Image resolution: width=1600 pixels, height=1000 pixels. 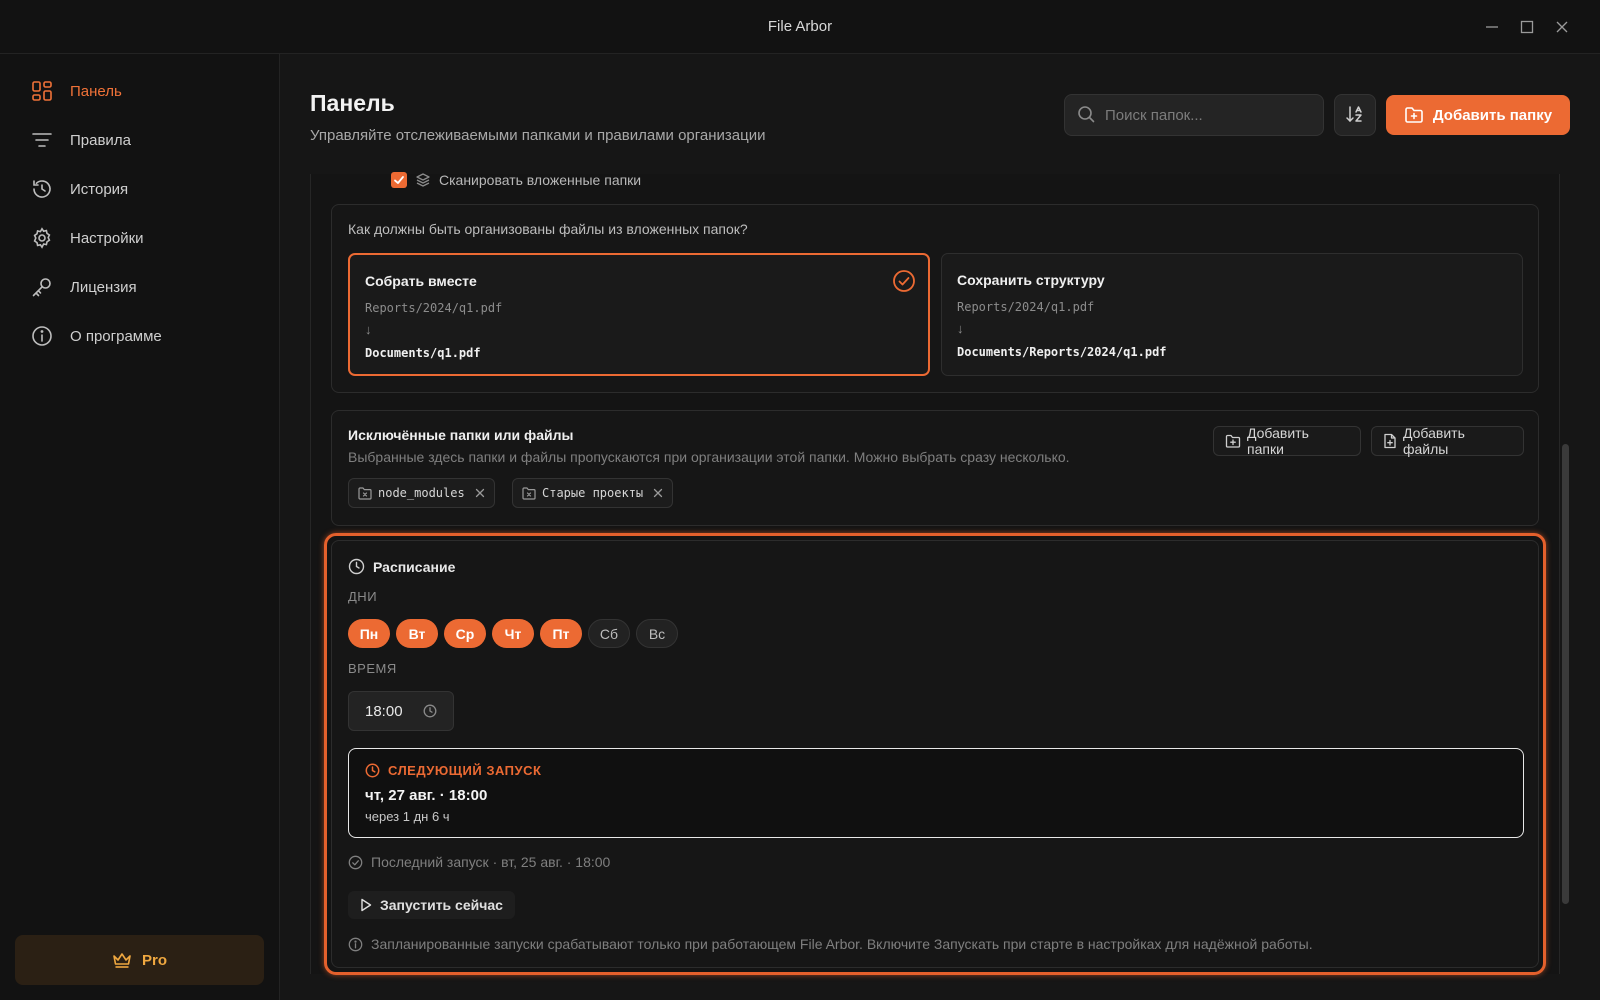 I want to click on add-folder-label: Добавить папку, so click(x=1492, y=115).